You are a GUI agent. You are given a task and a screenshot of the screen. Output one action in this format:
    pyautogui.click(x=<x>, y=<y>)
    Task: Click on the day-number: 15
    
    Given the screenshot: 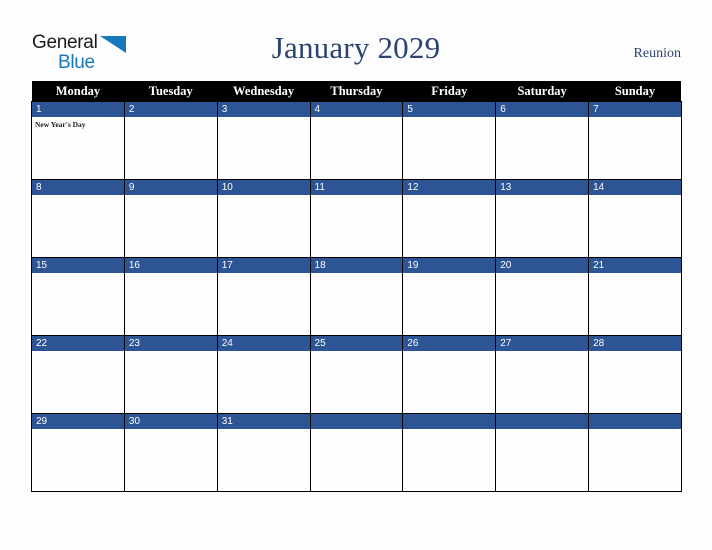 What is the action you would take?
    pyautogui.click(x=78, y=265)
    